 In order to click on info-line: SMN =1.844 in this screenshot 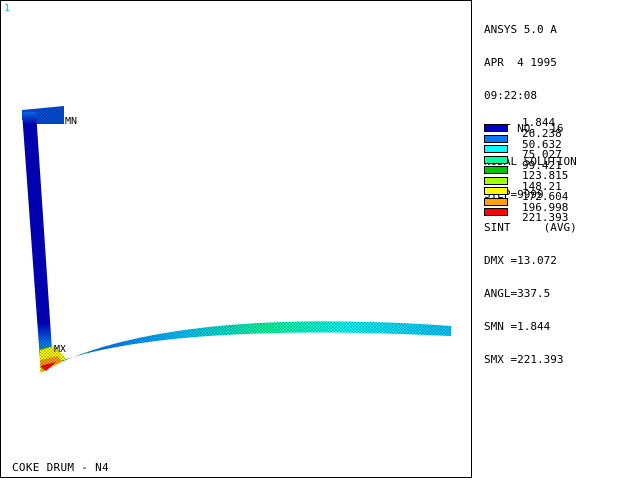, I will do `click(517, 326)`.